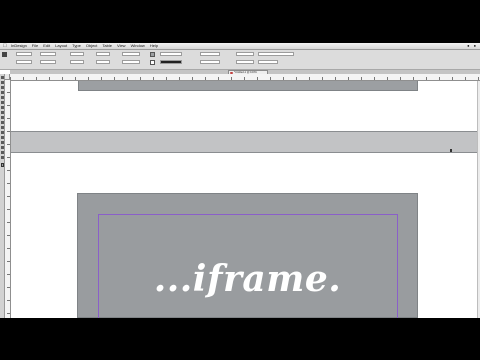 This screenshot has width=480, height=360. I want to click on menu-object: Object, so click(92, 46).